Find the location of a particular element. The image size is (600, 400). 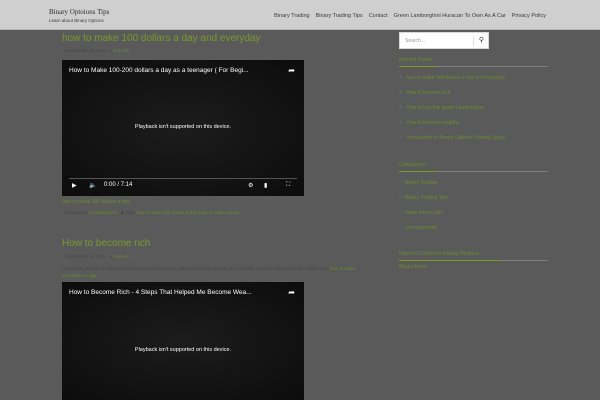

nav-item-binary-trading: Binary Trading is located at coordinates (291, 16).